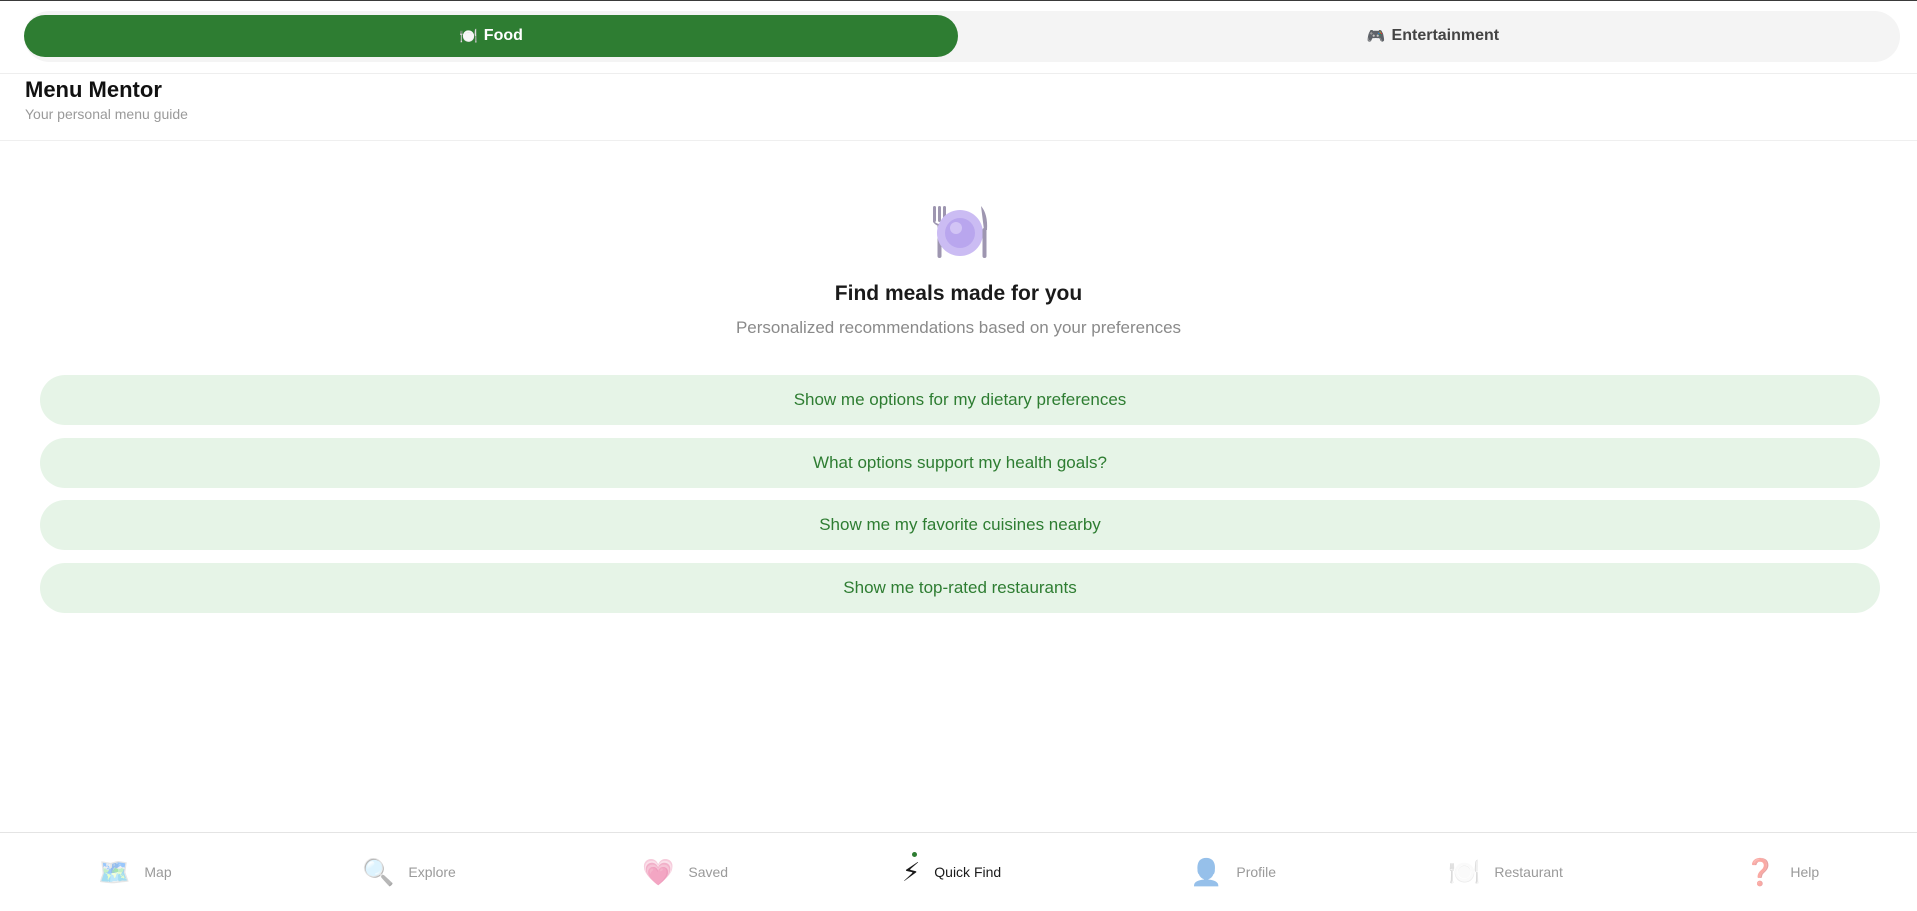 The image size is (1917, 911). What do you see at coordinates (1206, 871) in the screenshot?
I see `profile-icon: 👤` at bounding box center [1206, 871].